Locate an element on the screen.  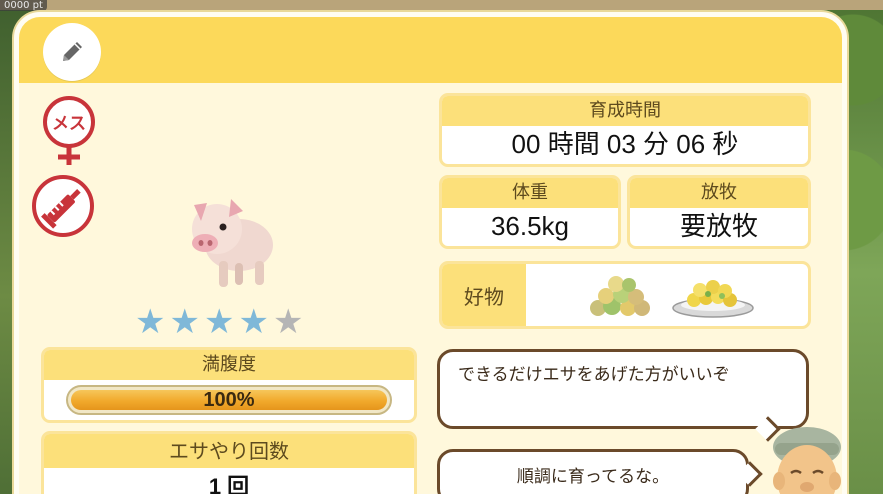
syringe-icon is located at coordinates (63, 206).